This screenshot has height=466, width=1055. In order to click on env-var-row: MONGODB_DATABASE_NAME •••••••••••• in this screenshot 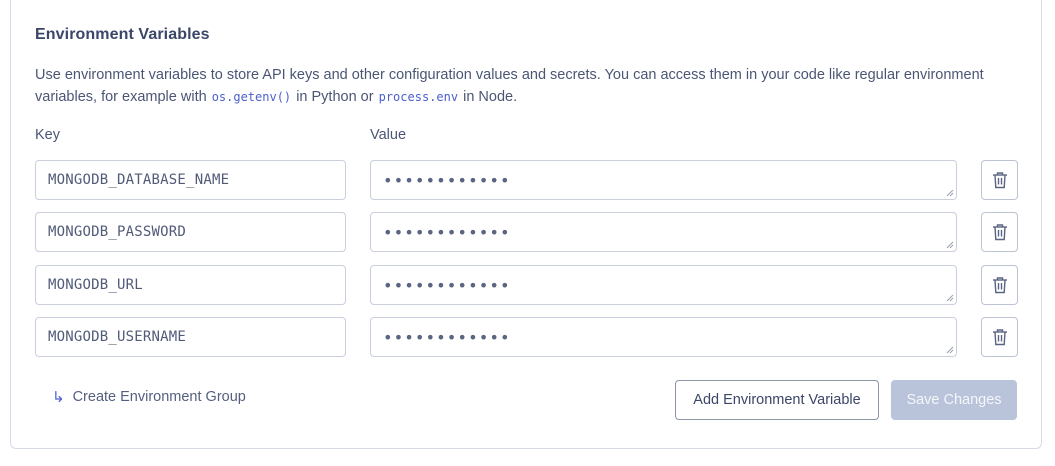, I will do `click(526, 180)`.